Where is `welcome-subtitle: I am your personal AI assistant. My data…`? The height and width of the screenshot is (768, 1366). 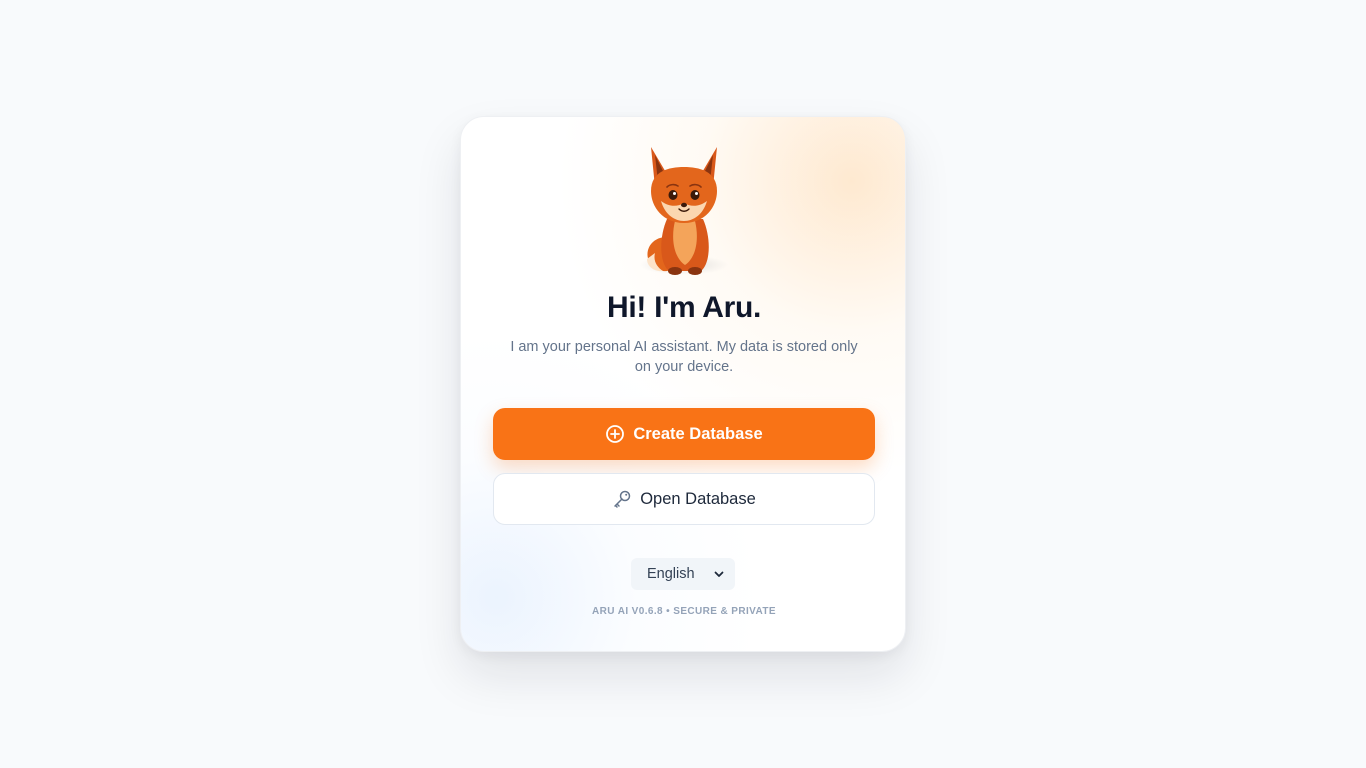 welcome-subtitle: I am your personal AI assistant. My data… is located at coordinates (684, 357).